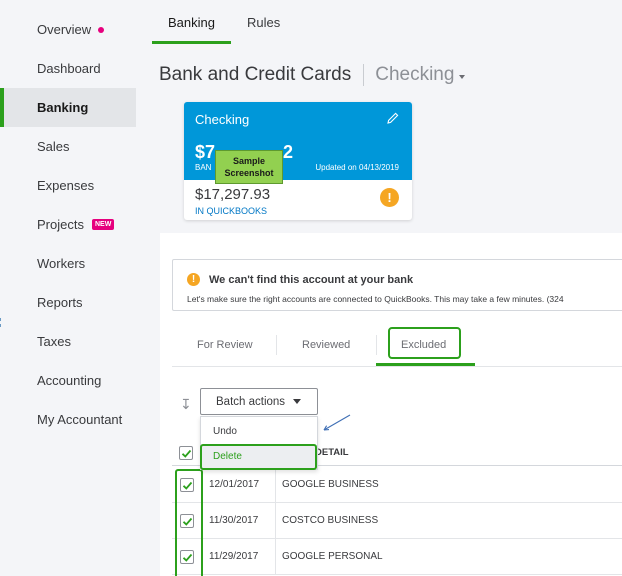 This screenshot has width=622, height=576. I want to click on sidebar-item-label: Accounting, so click(69, 380).